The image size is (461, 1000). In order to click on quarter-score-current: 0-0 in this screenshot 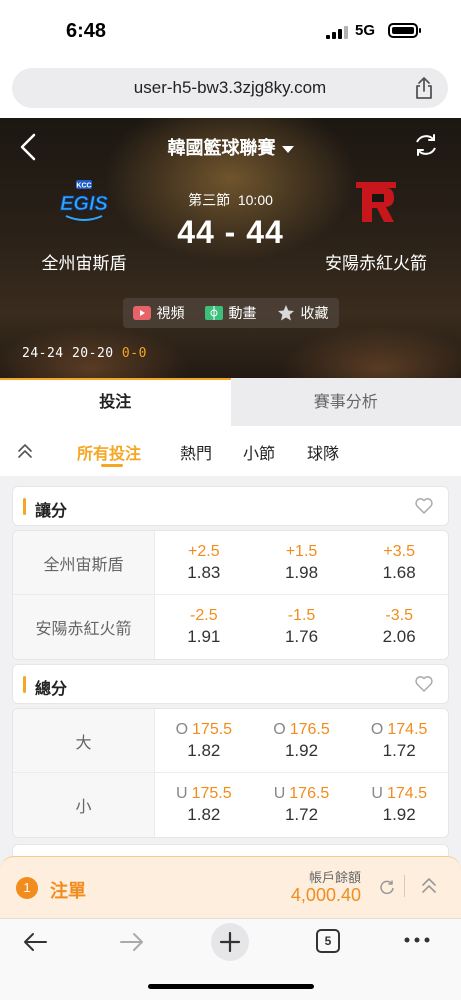, I will do `click(134, 353)`.